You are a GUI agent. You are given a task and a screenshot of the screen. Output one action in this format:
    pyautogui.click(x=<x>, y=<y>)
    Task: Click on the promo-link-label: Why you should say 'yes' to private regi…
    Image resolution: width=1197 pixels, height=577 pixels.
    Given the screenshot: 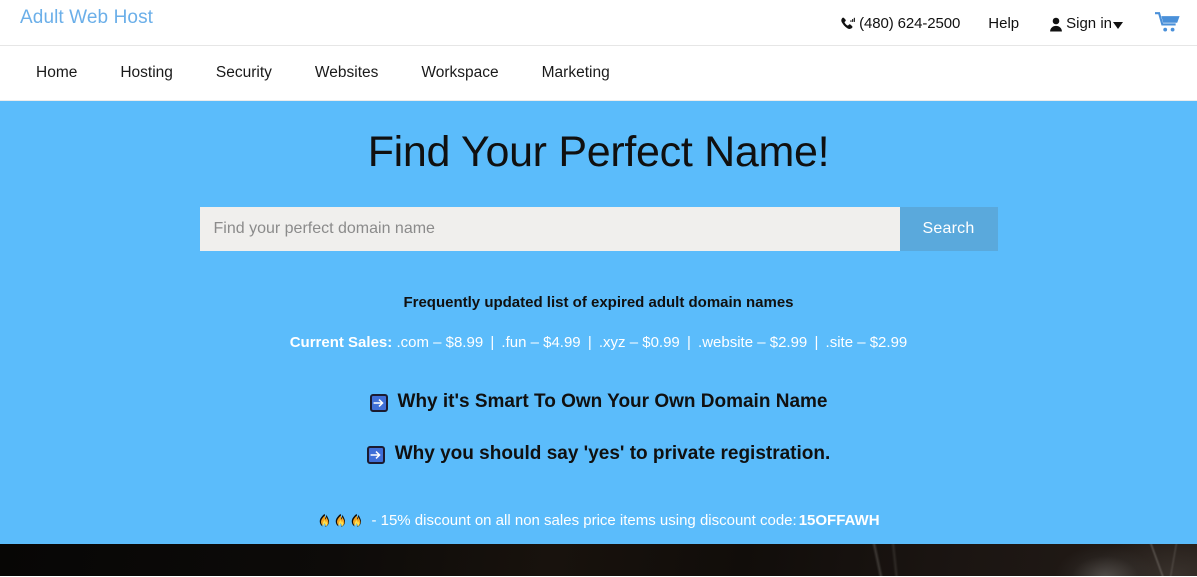 What is the action you would take?
    pyautogui.click(x=612, y=453)
    